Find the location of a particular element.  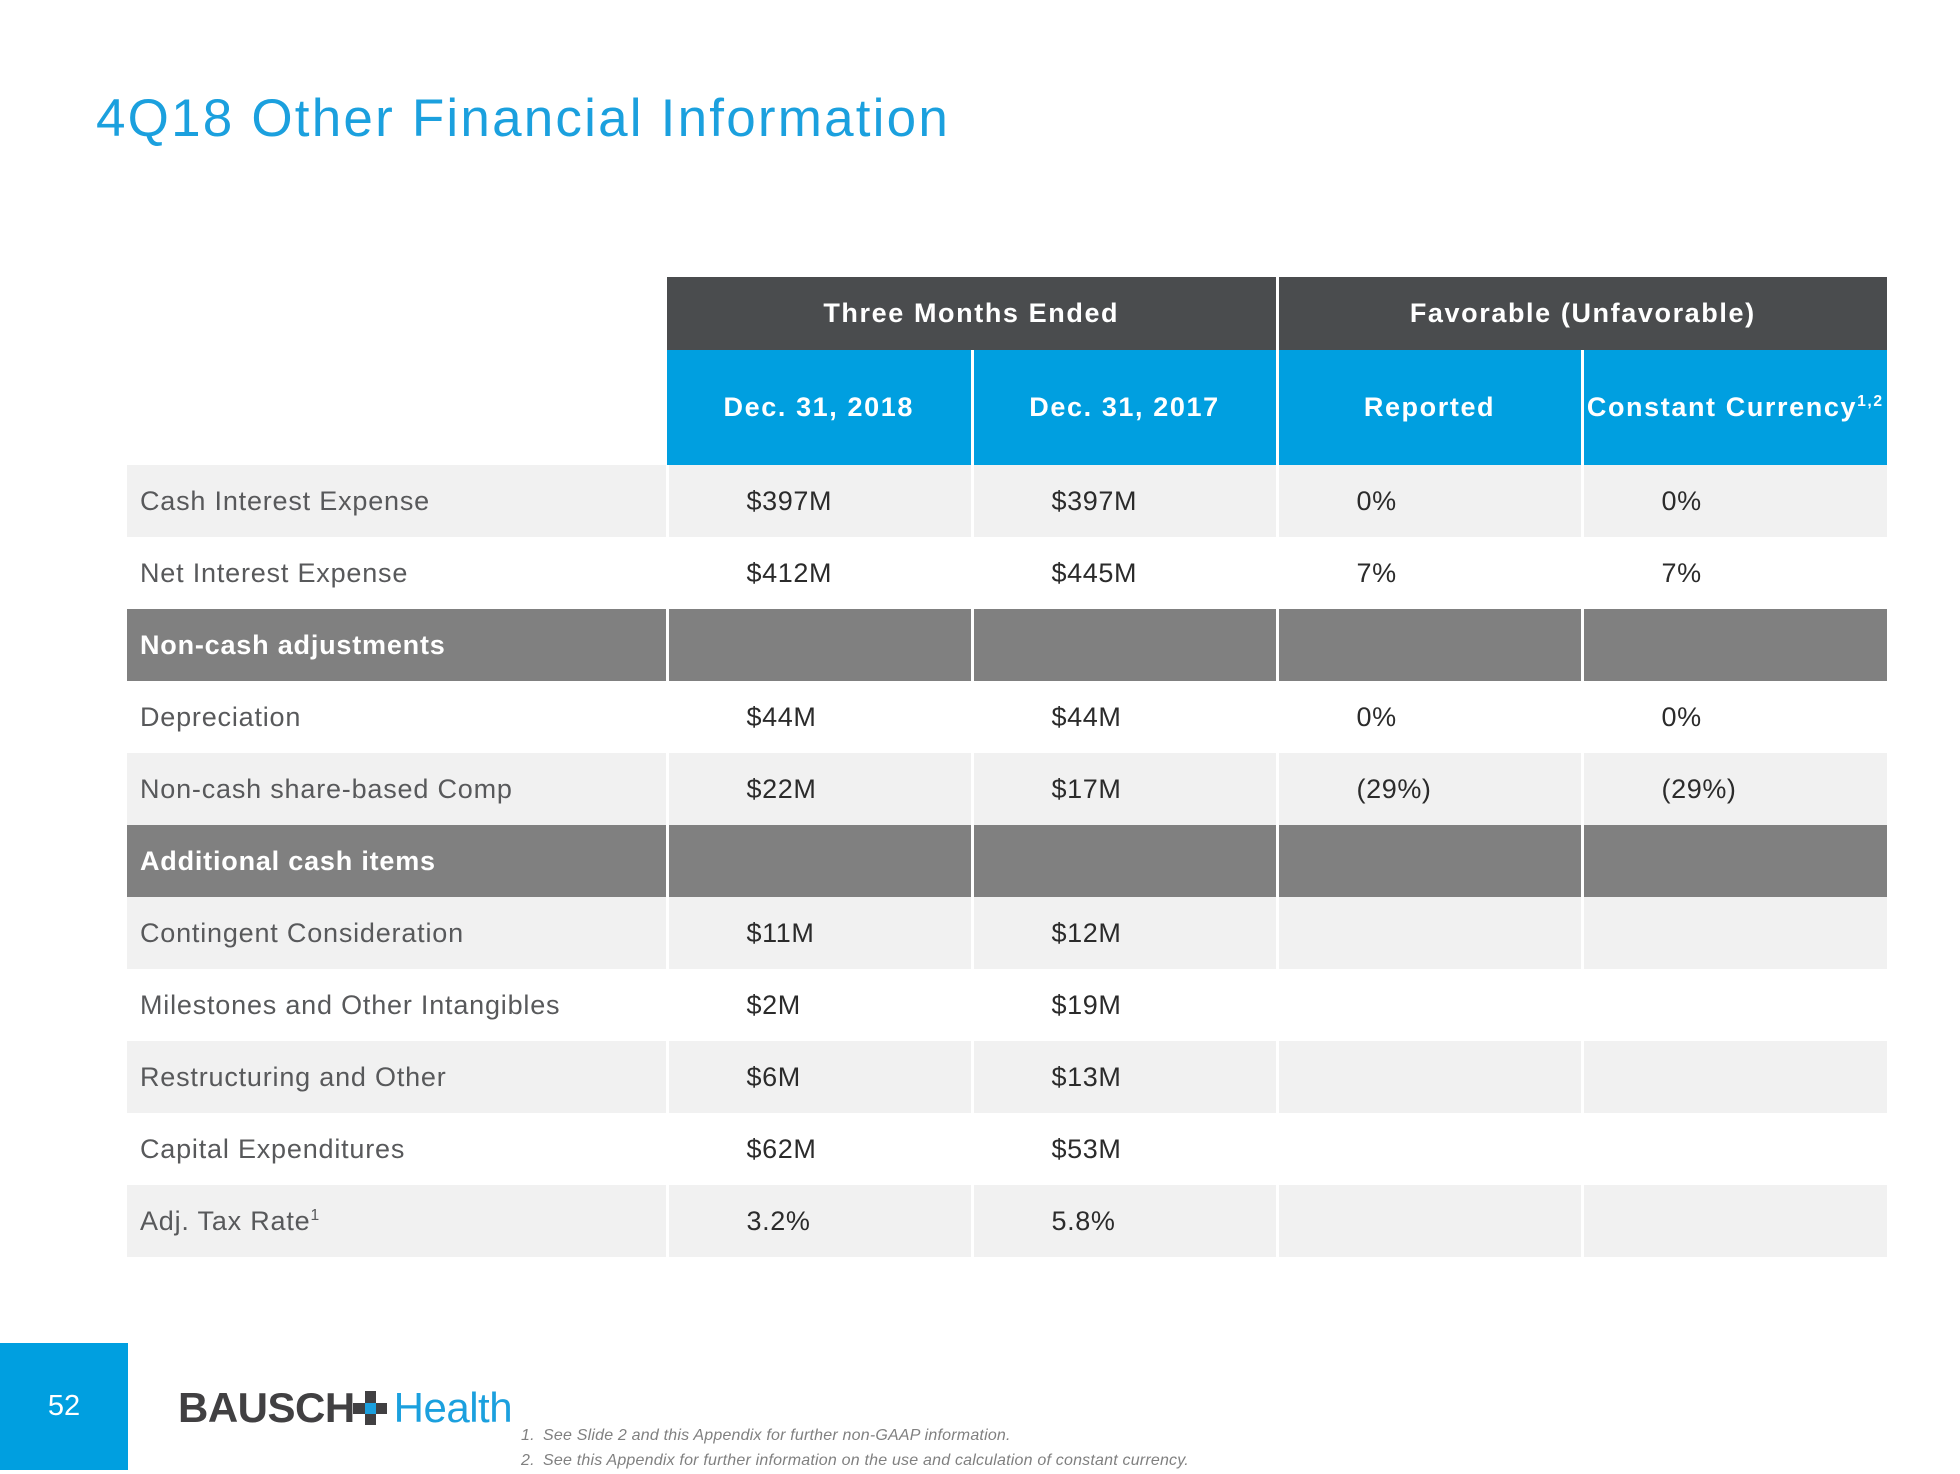

cell-2017: $397M is located at coordinates (1125, 501).